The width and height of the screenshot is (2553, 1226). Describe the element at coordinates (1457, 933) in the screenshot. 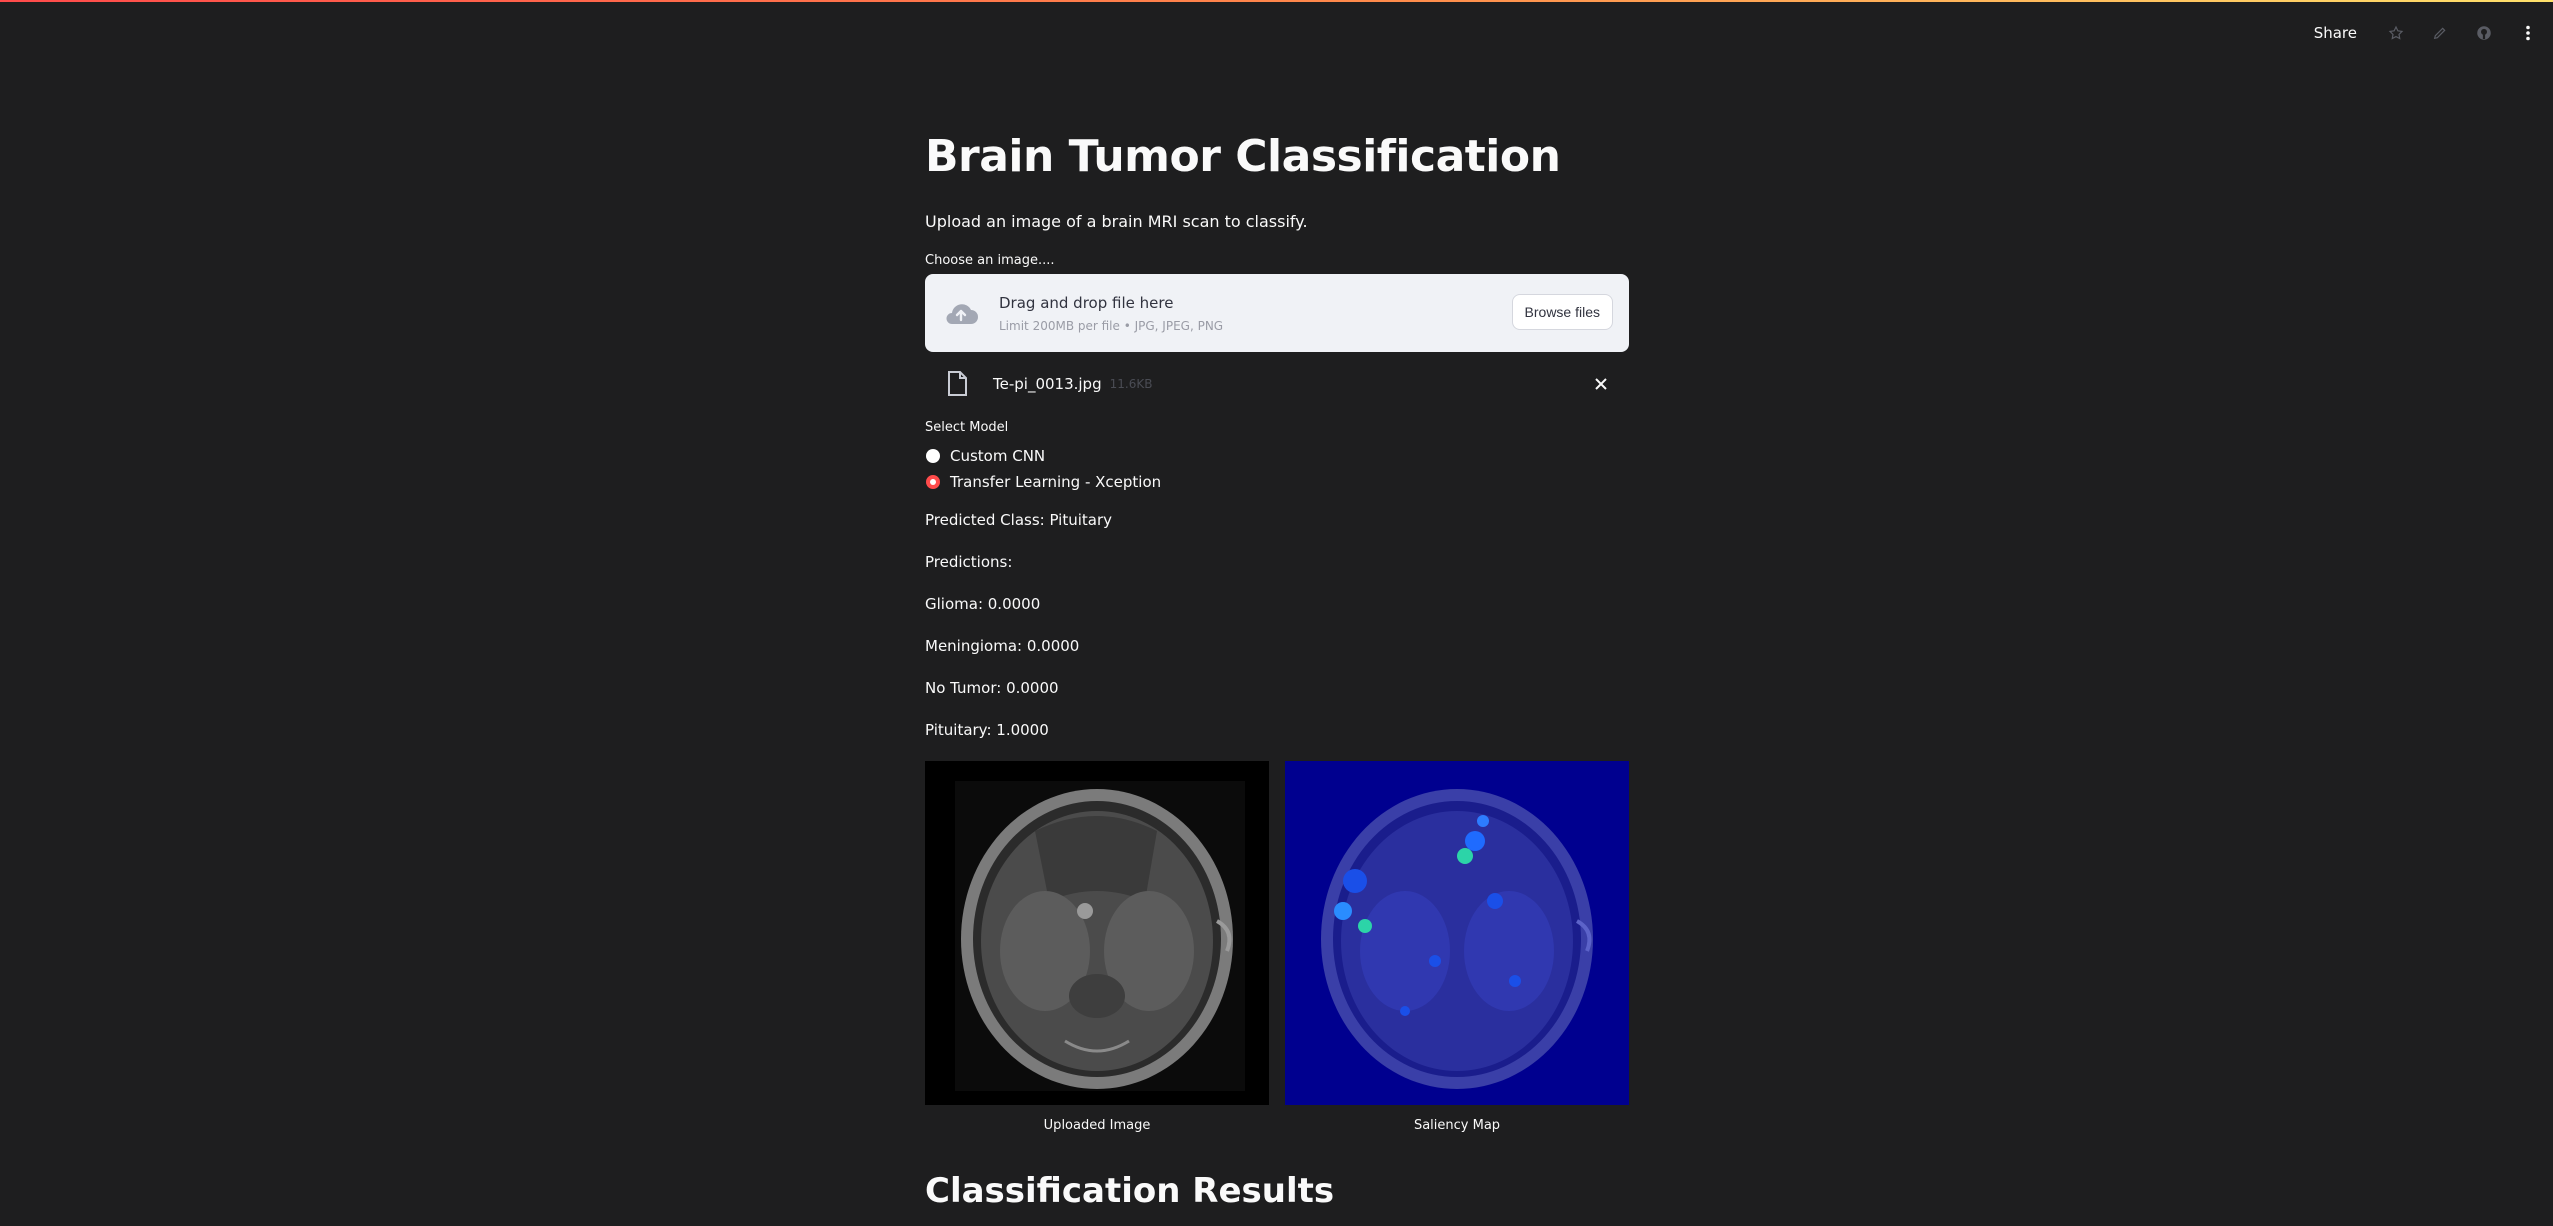

I see `saliency-map-image` at that location.